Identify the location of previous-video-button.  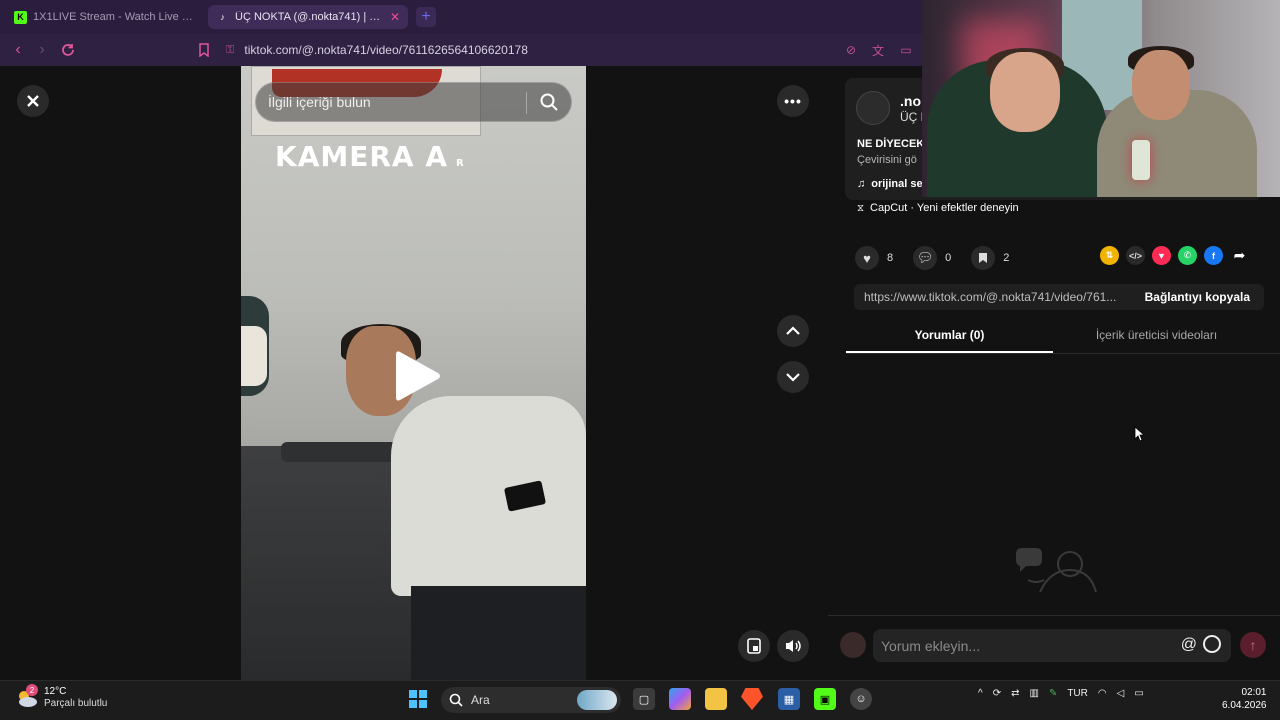
(793, 331).